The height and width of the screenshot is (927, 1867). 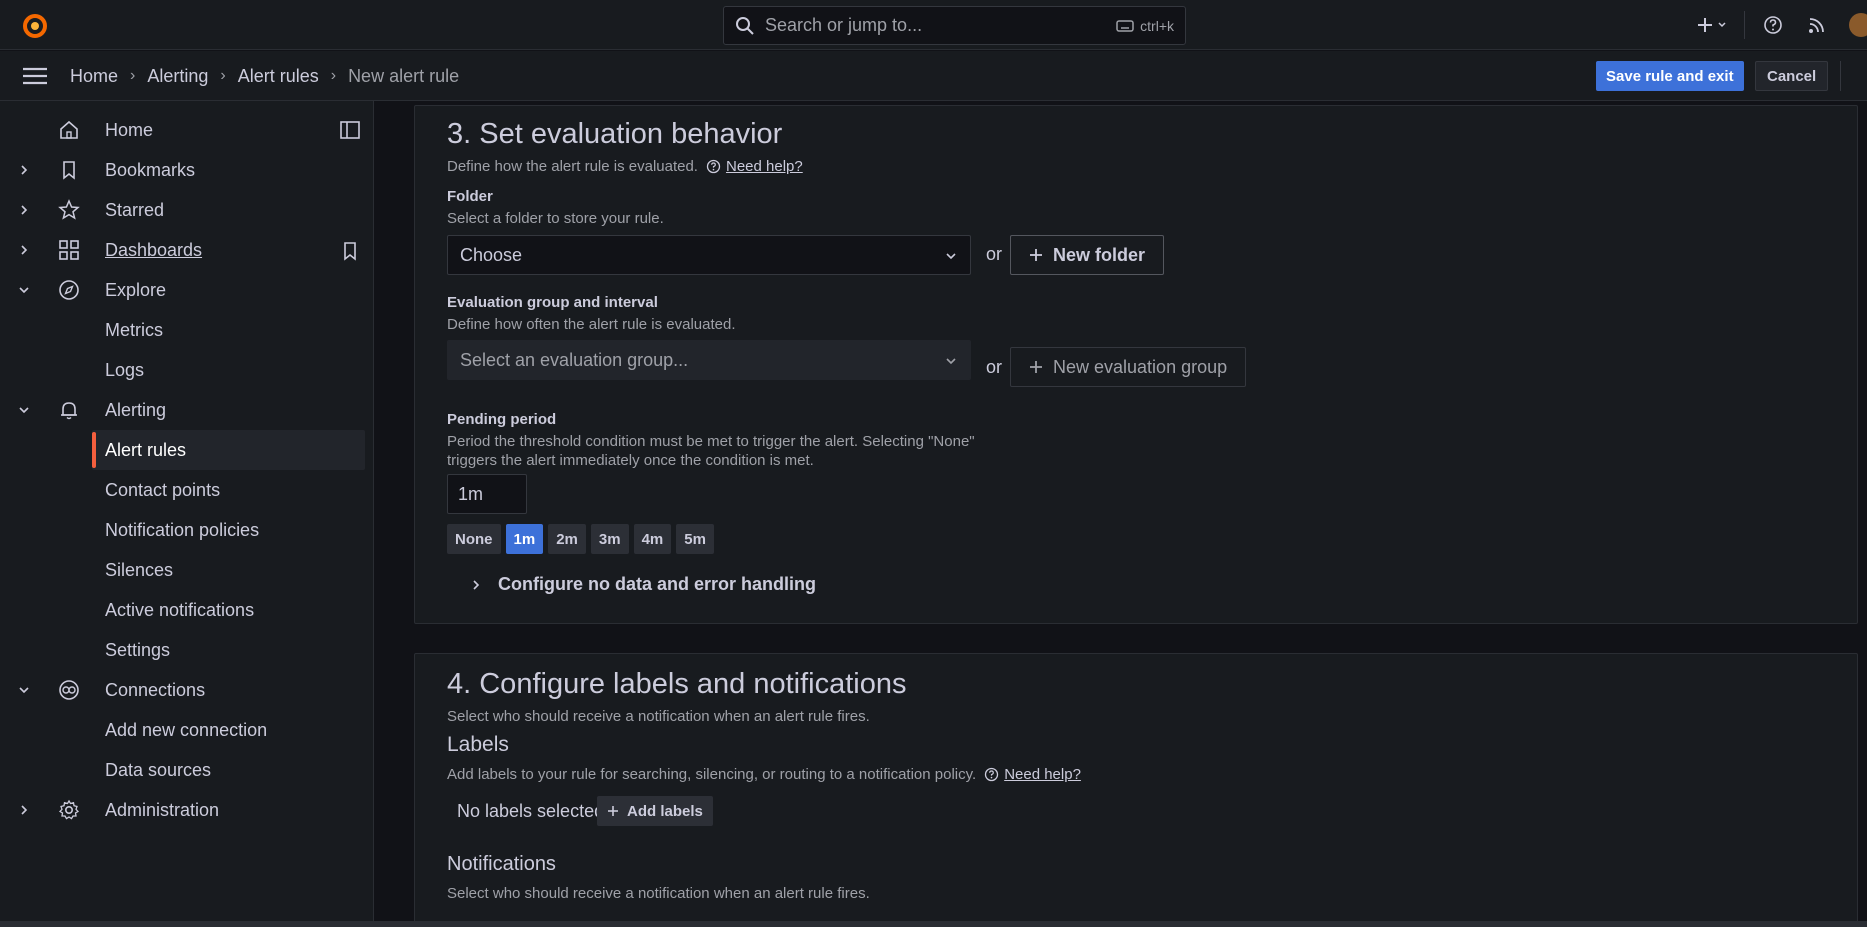 What do you see at coordinates (182, 250) in the screenshot?
I see `sidebar-item-dashboards: Dashboards` at bounding box center [182, 250].